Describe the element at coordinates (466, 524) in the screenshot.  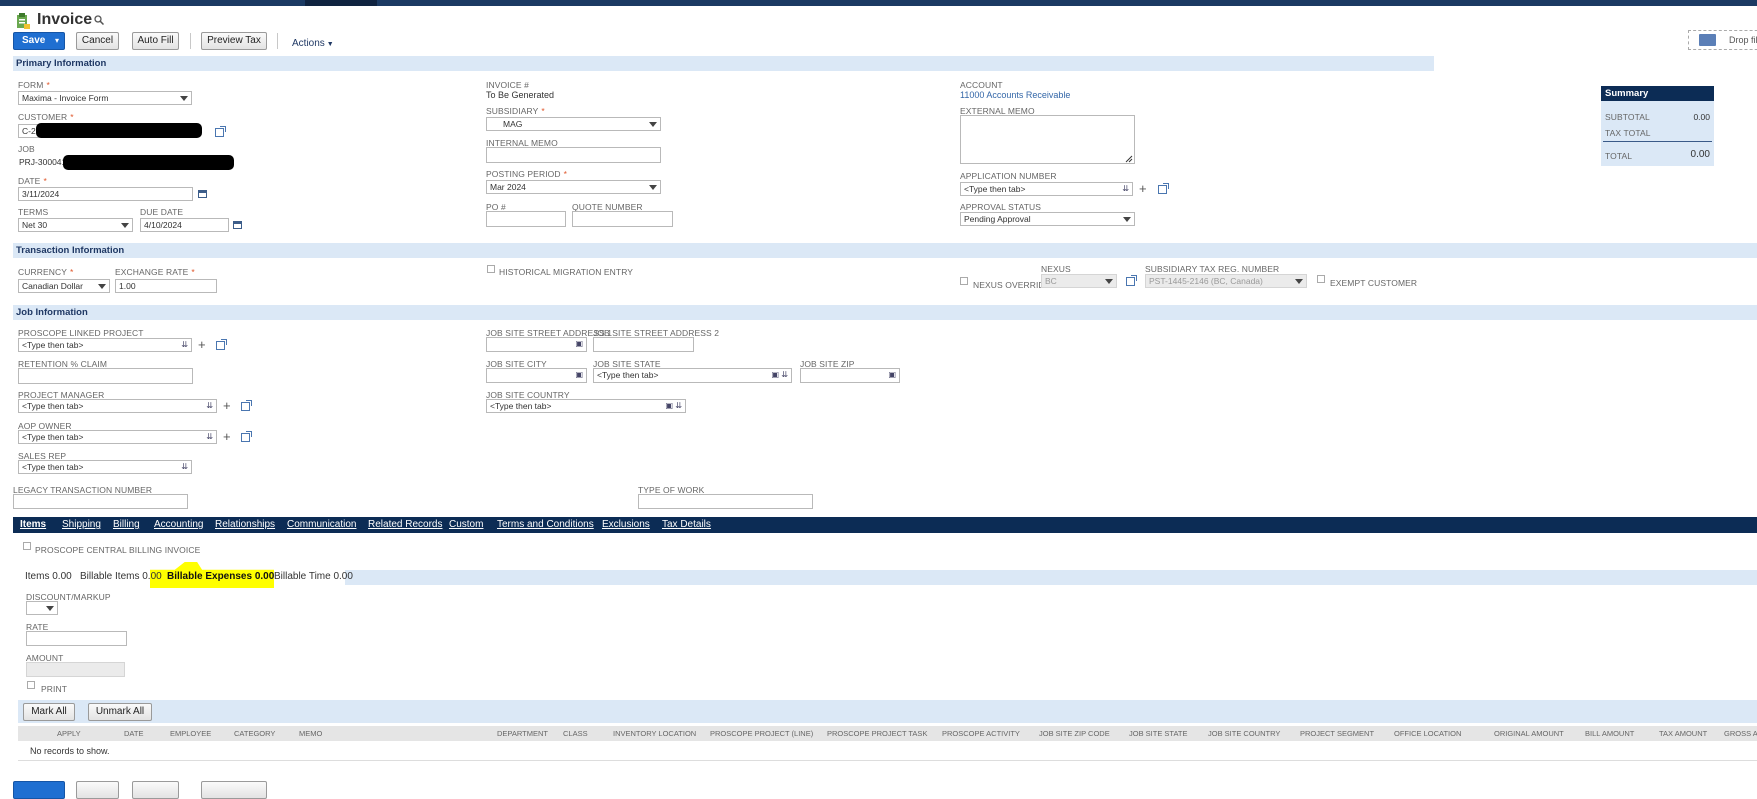
I see `tab-custom: Custom` at that location.